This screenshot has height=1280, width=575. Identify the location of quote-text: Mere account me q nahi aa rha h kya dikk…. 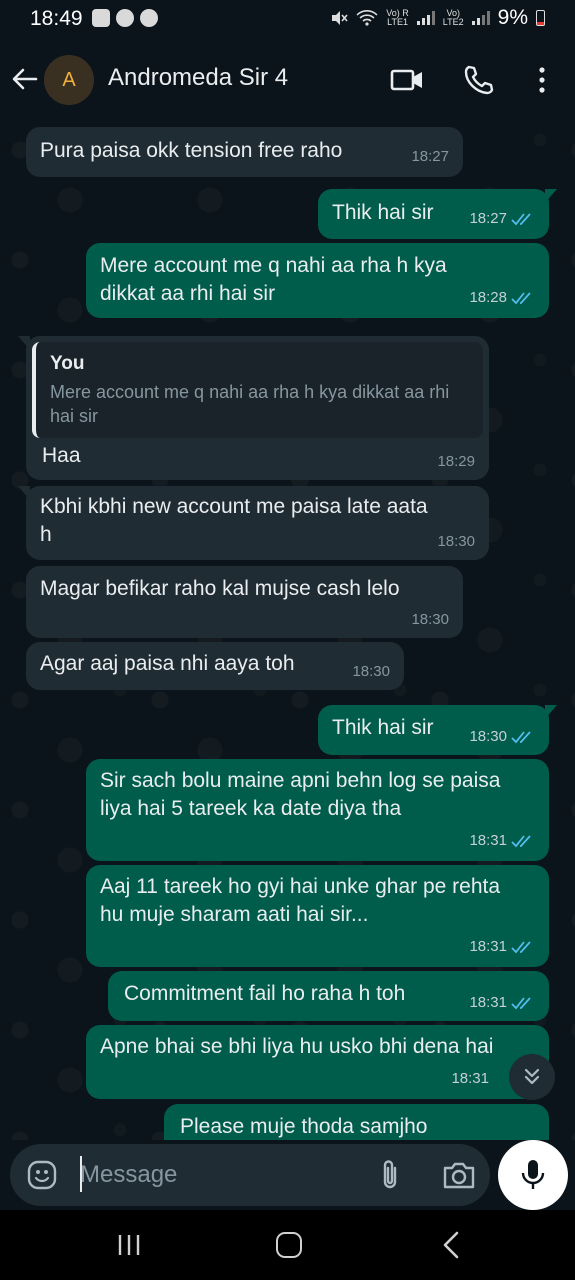
(250, 404).